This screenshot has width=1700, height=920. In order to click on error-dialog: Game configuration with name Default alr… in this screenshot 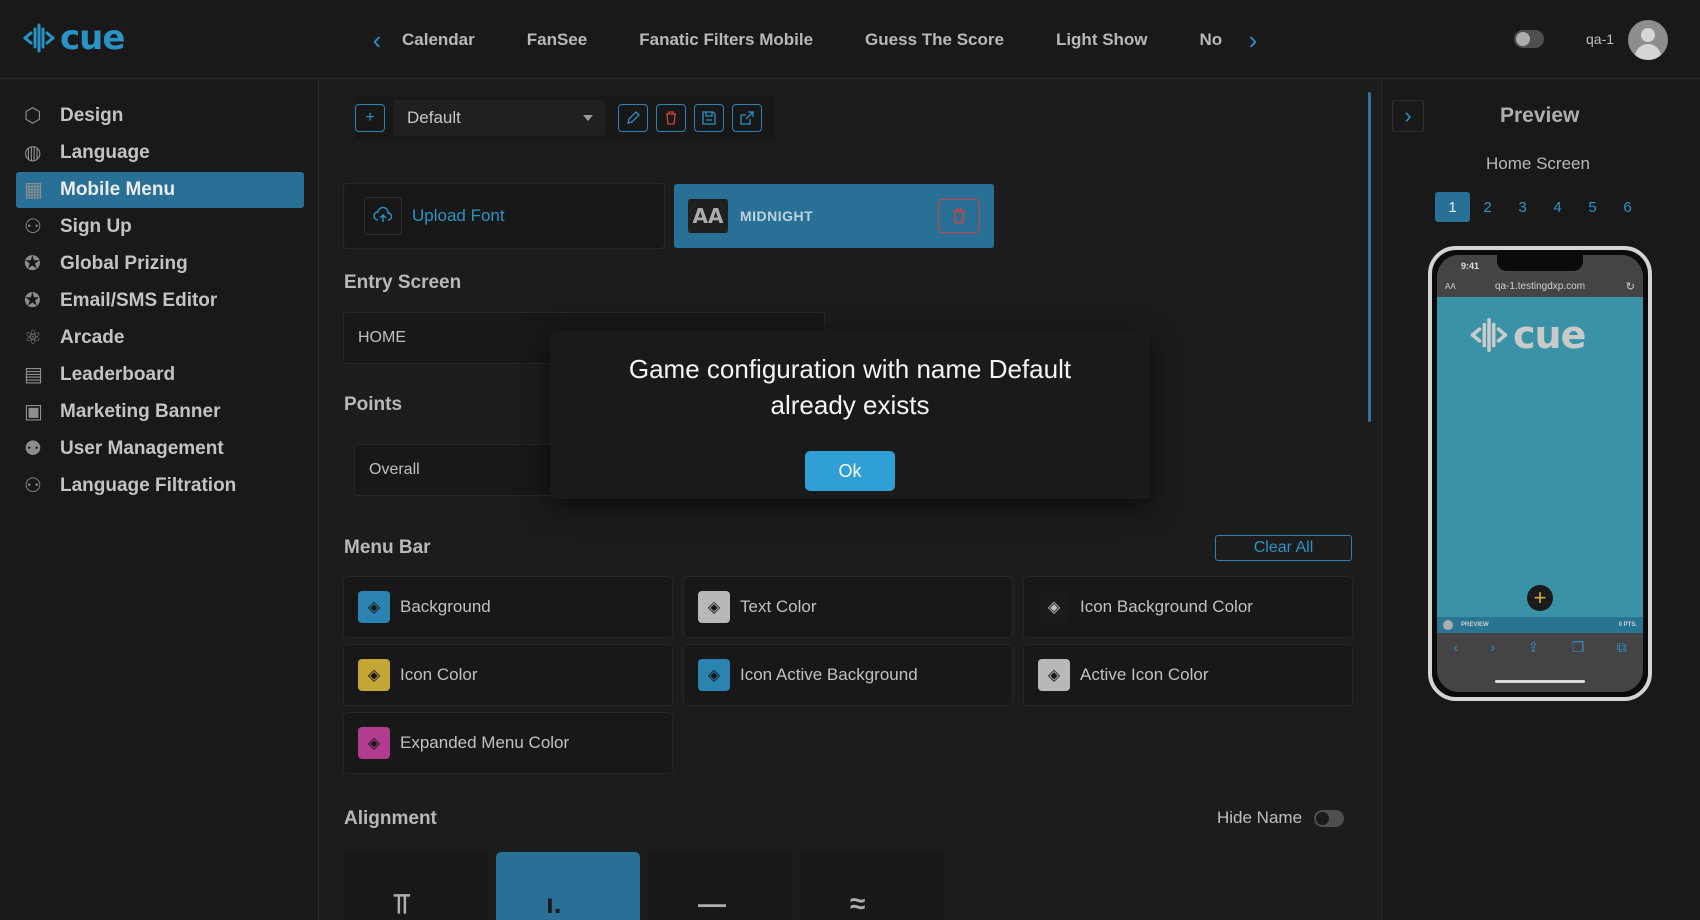, I will do `click(850, 415)`.